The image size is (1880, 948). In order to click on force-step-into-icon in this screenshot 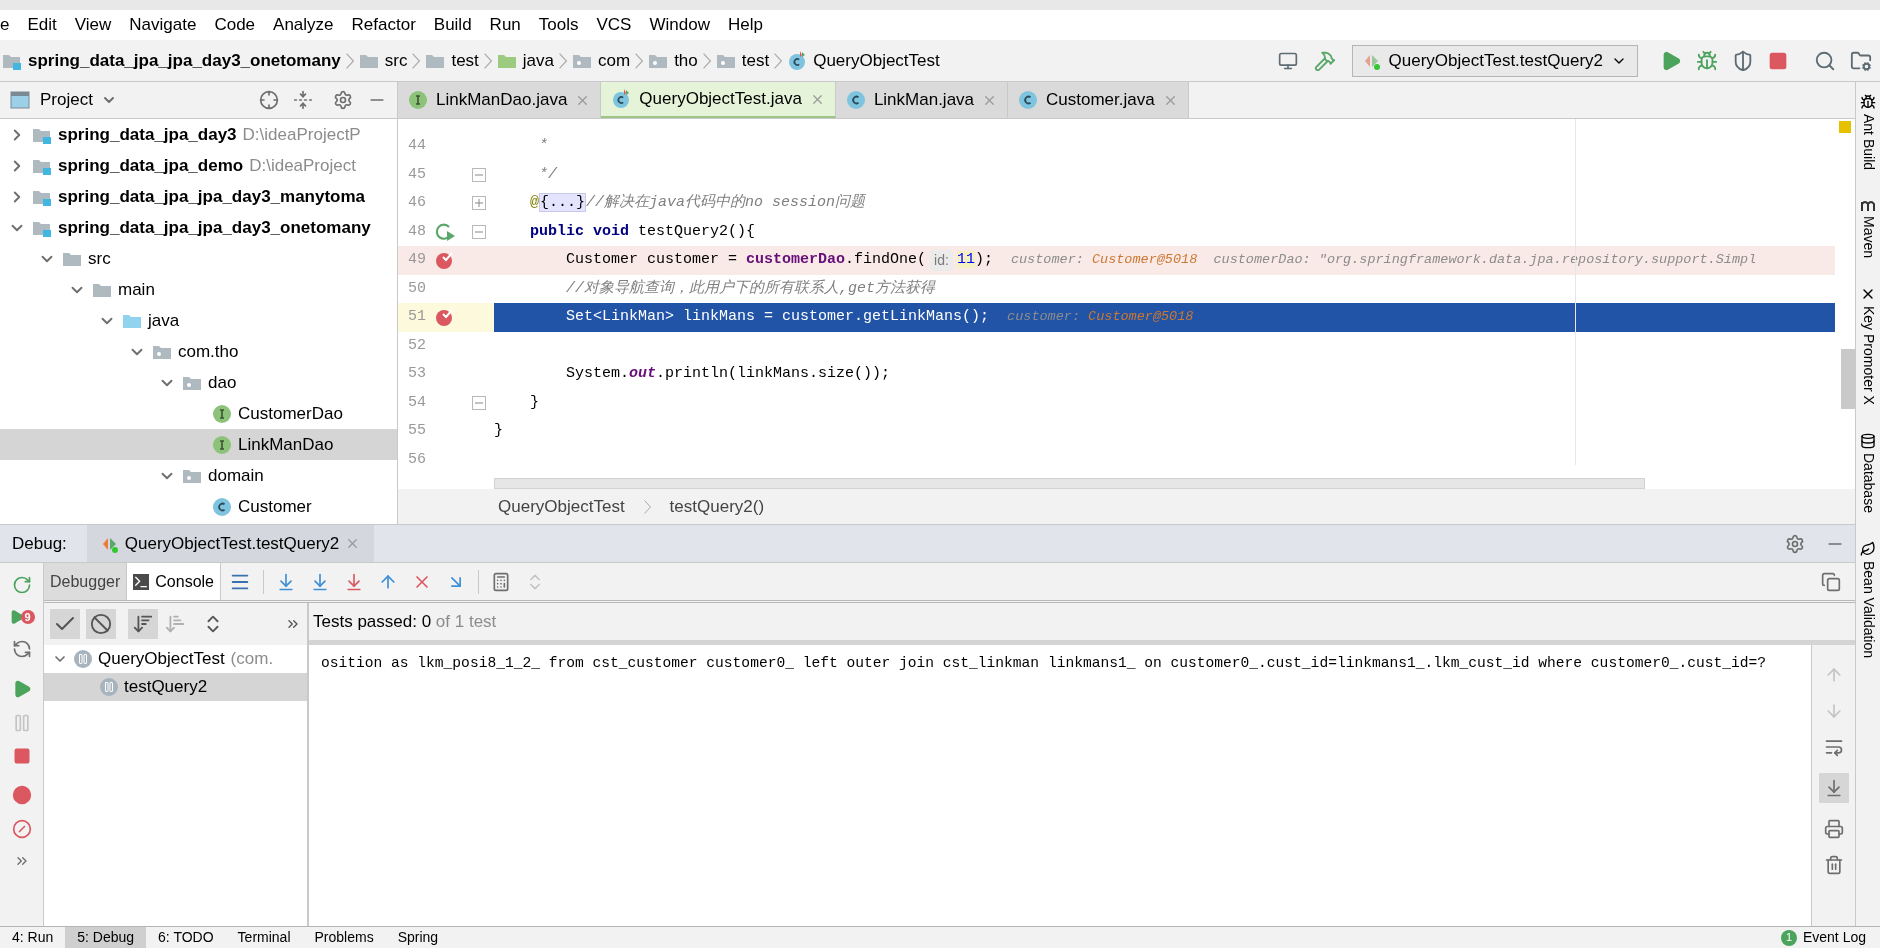, I will do `click(354, 581)`.